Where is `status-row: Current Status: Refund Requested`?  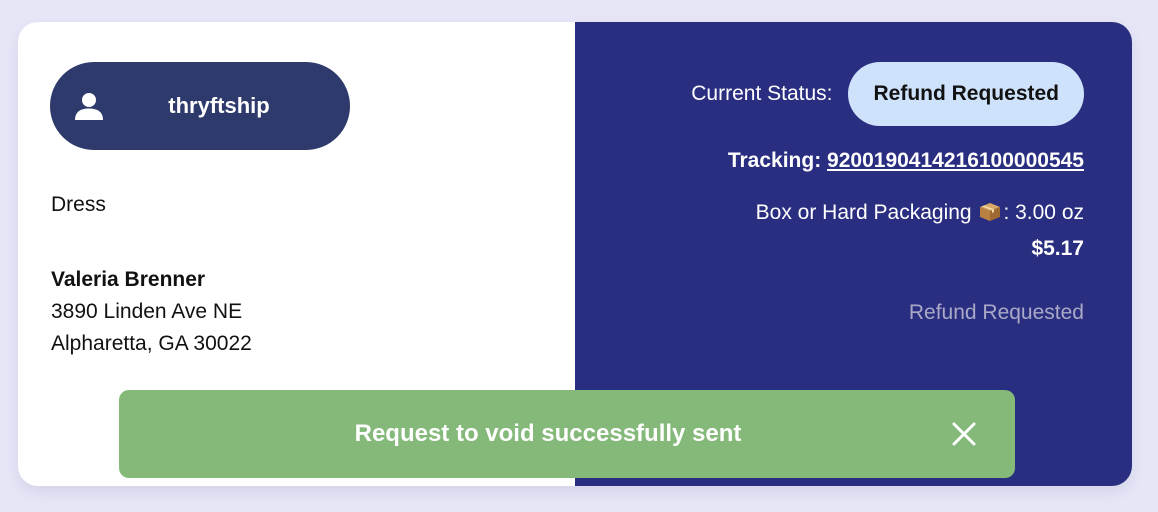
status-row: Current Status: Refund Requested is located at coordinates (887, 94).